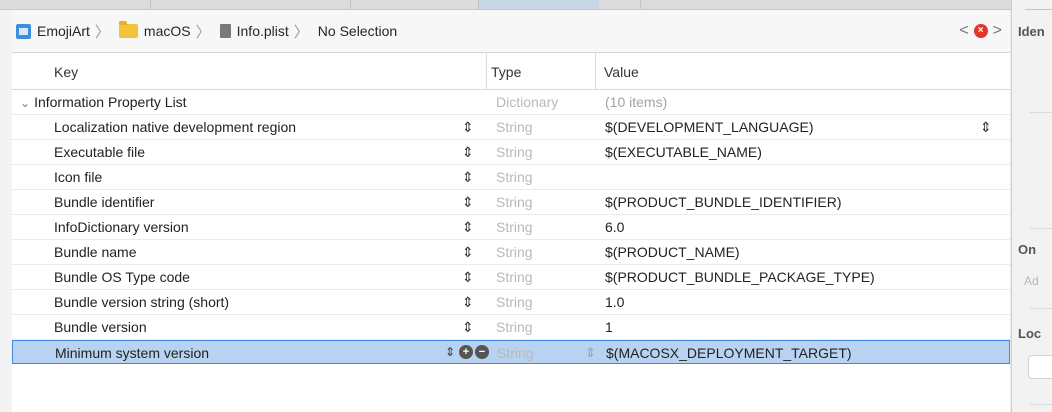  Describe the element at coordinates (672, 252) in the screenshot. I see `row-value: $(PRODUCT_NAME)` at that location.